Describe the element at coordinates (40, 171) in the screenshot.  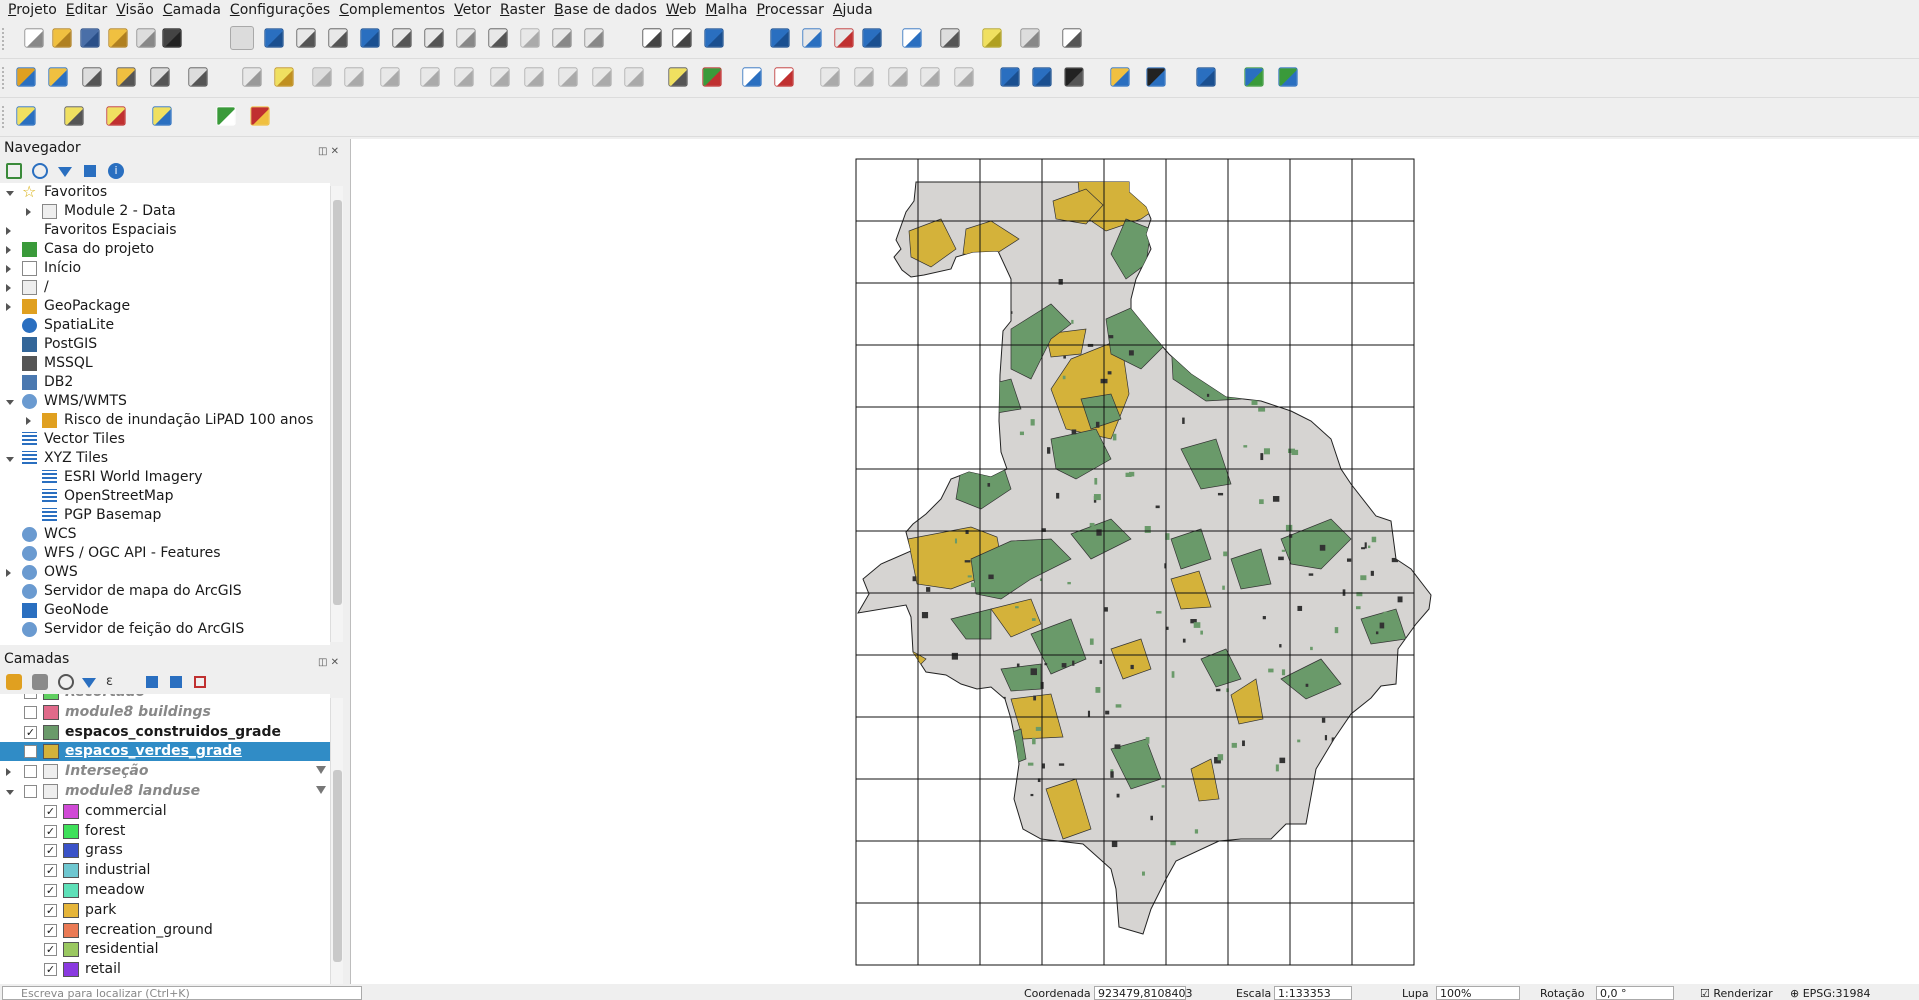
I see `refresh-icon` at that location.